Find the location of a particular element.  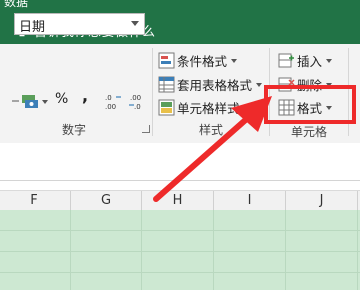

insert-cells-icon is located at coordinates (286, 60).